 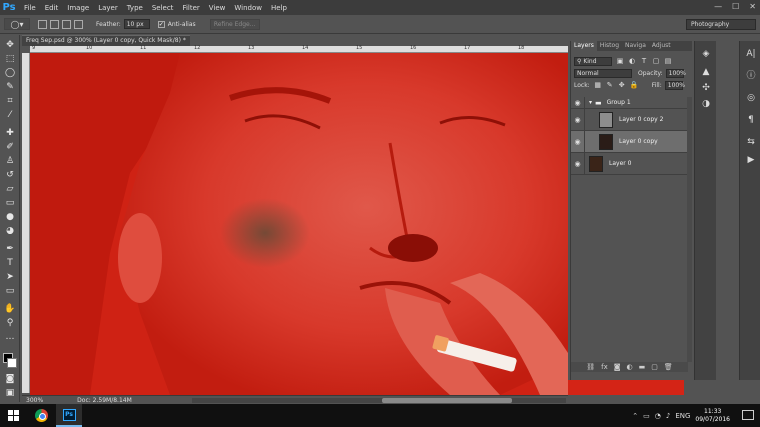 What do you see at coordinates (675, 73) in the screenshot?
I see `opacity-input: 100%` at bounding box center [675, 73].